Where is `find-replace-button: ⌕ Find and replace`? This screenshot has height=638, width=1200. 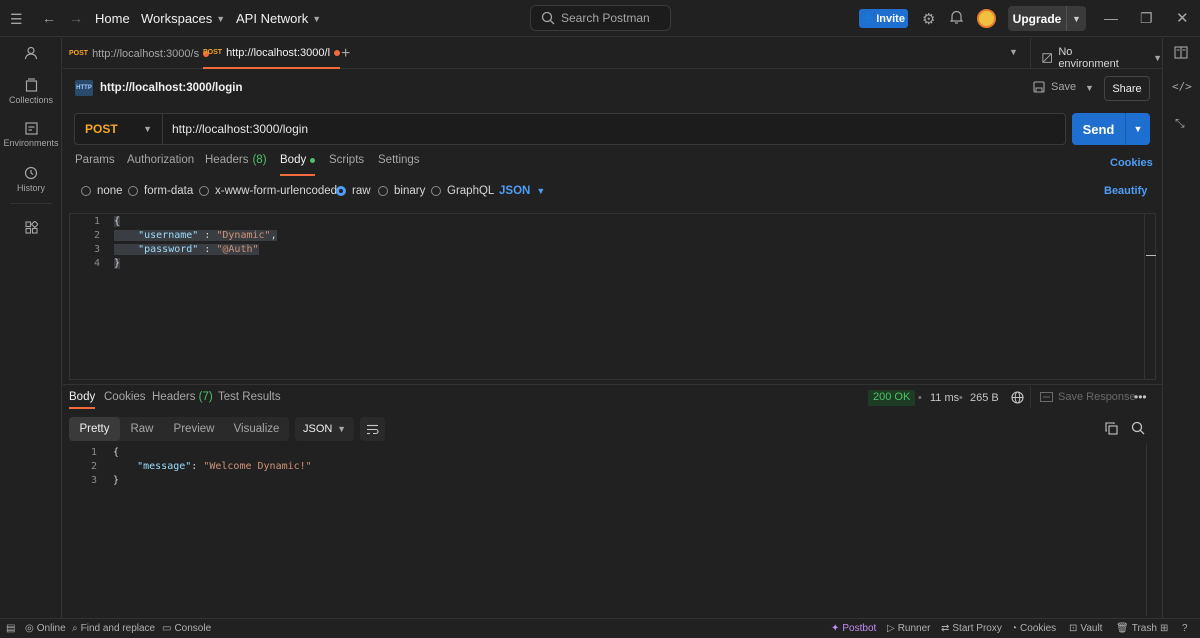 find-replace-button: ⌕ Find and replace is located at coordinates (113, 628).